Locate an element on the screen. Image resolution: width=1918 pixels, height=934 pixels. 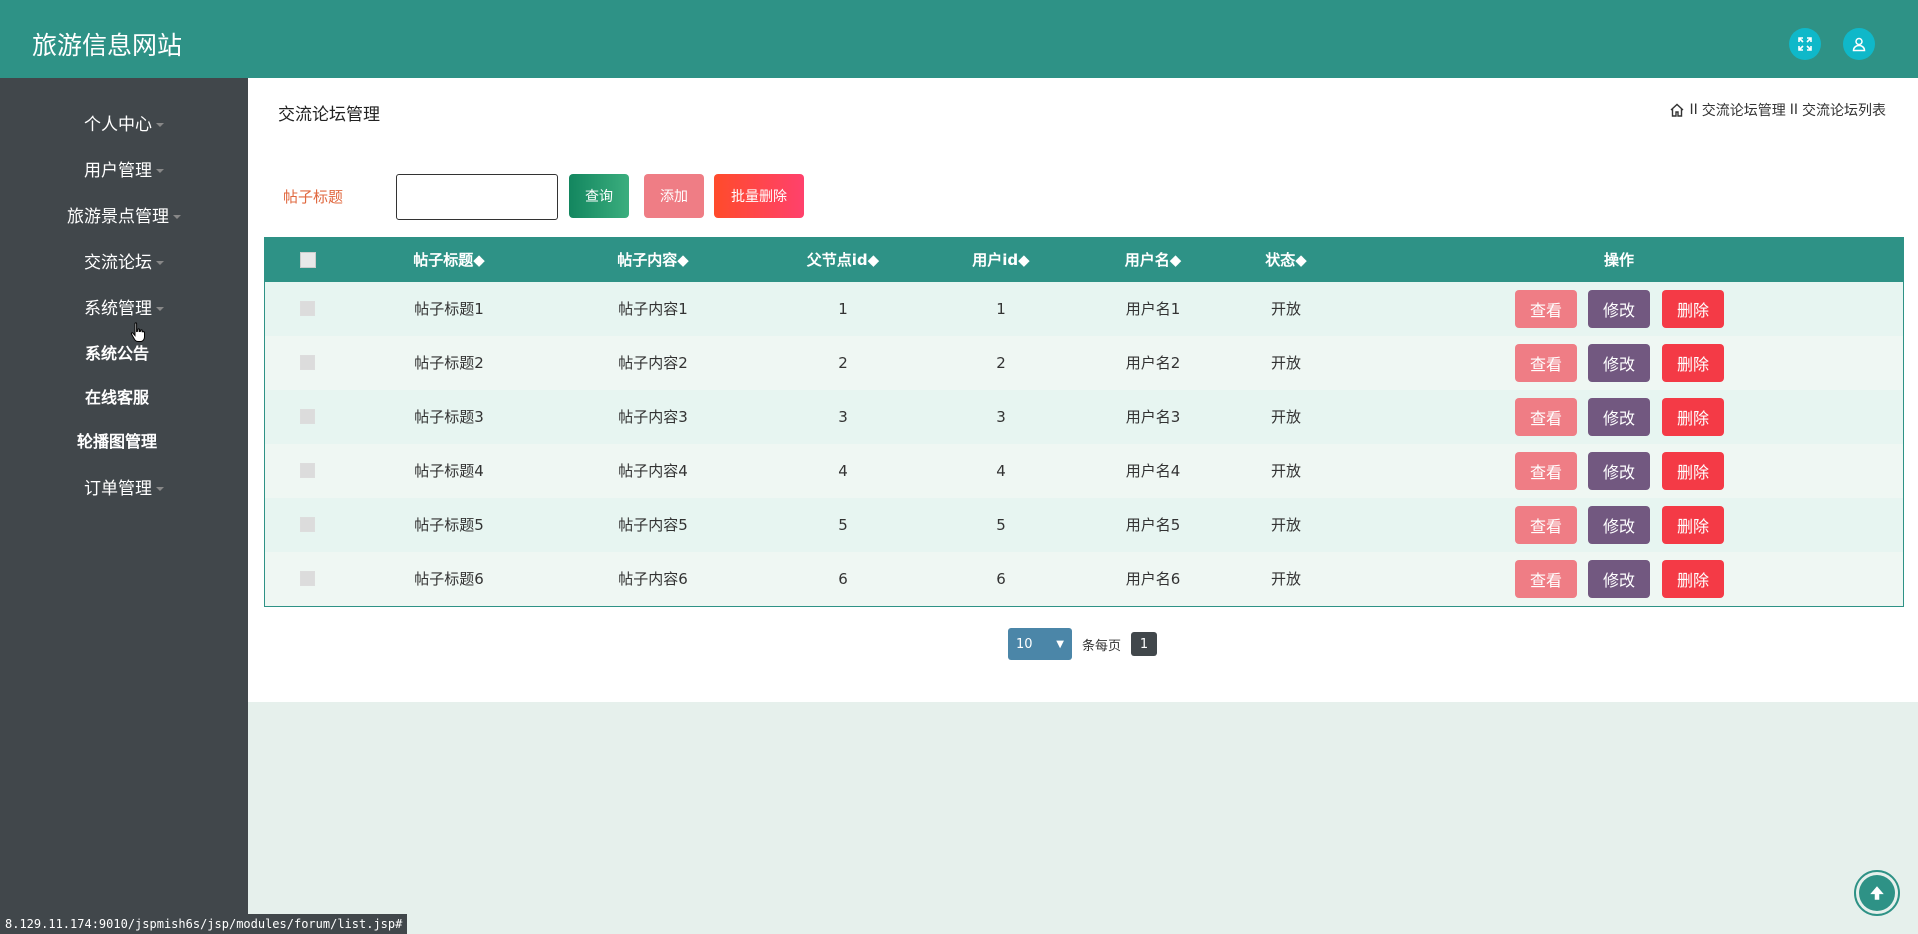
sidebar-item-forum: 交流论坛 is located at coordinates (124, 260).